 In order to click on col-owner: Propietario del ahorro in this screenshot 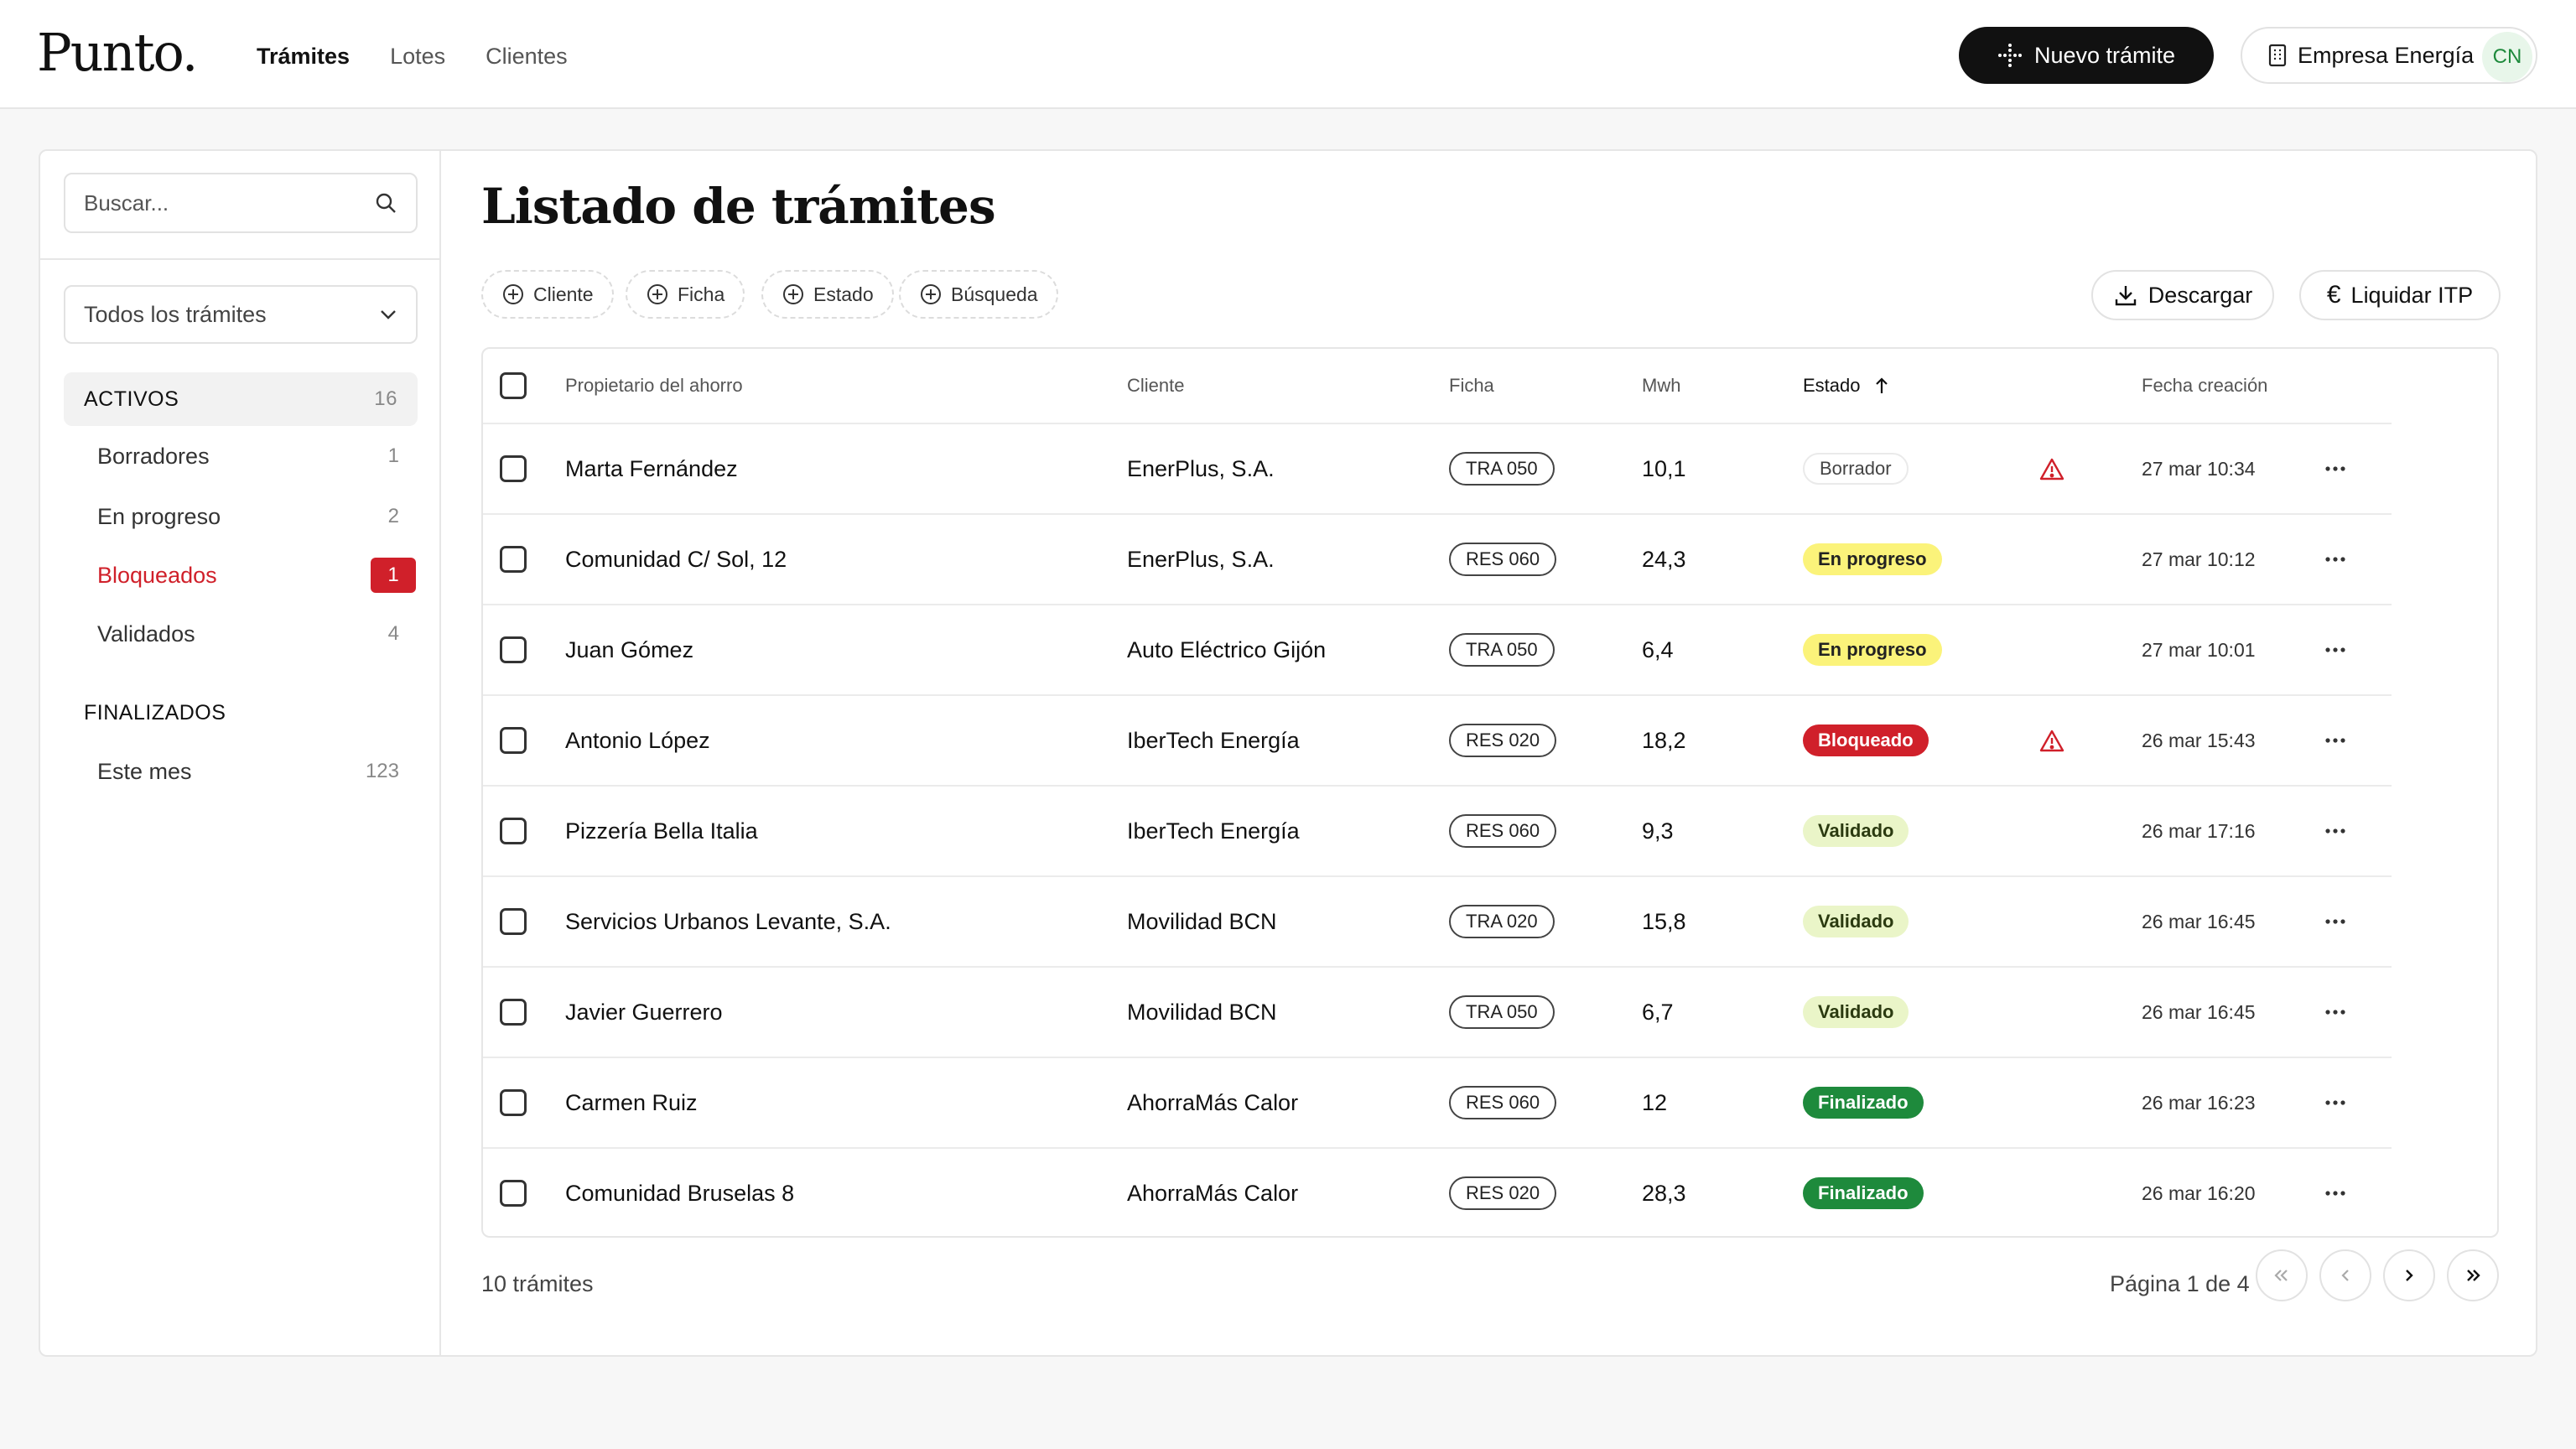, I will do `click(654, 386)`.